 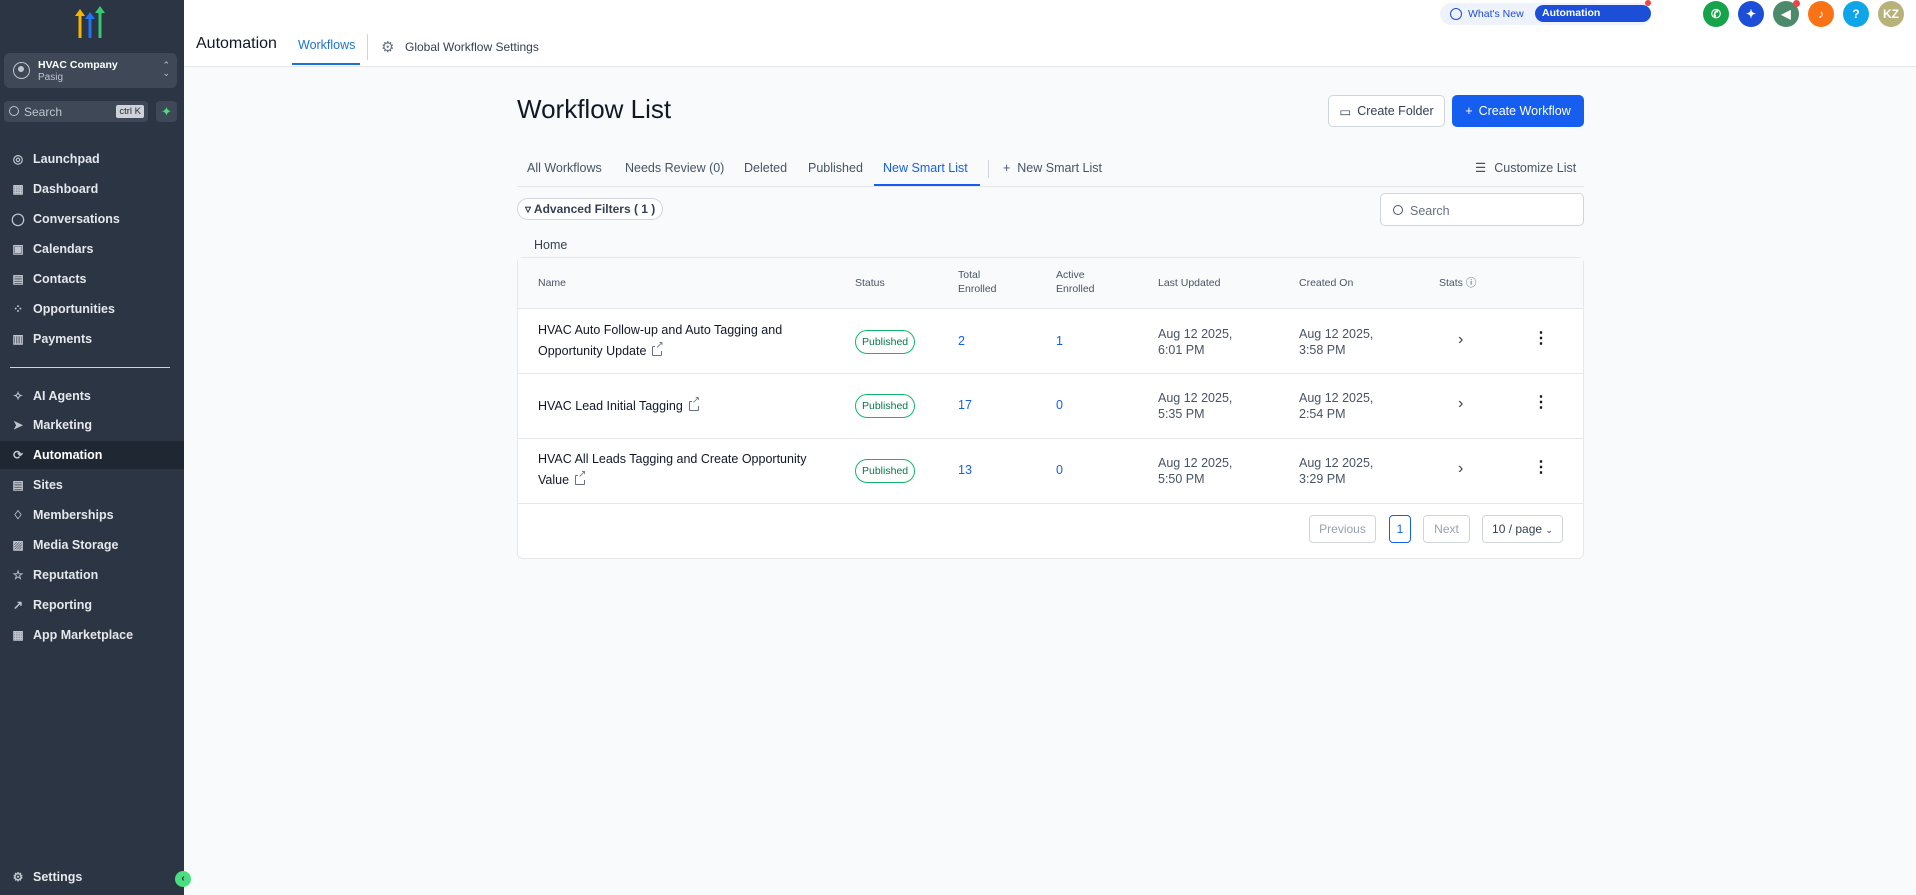 I want to click on sidebar-item-settings: ⚙ Settings, so click(x=92, y=877).